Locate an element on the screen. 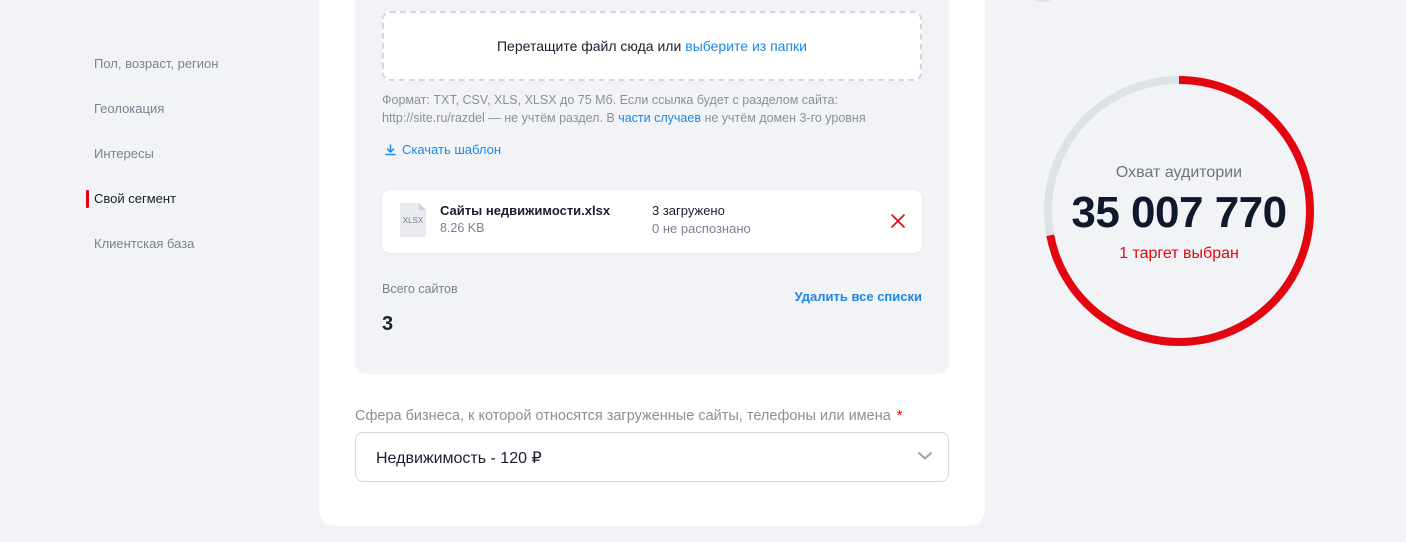 The width and height of the screenshot is (1406, 542). delete-all-lists-button: Удалить все списки is located at coordinates (858, 296).